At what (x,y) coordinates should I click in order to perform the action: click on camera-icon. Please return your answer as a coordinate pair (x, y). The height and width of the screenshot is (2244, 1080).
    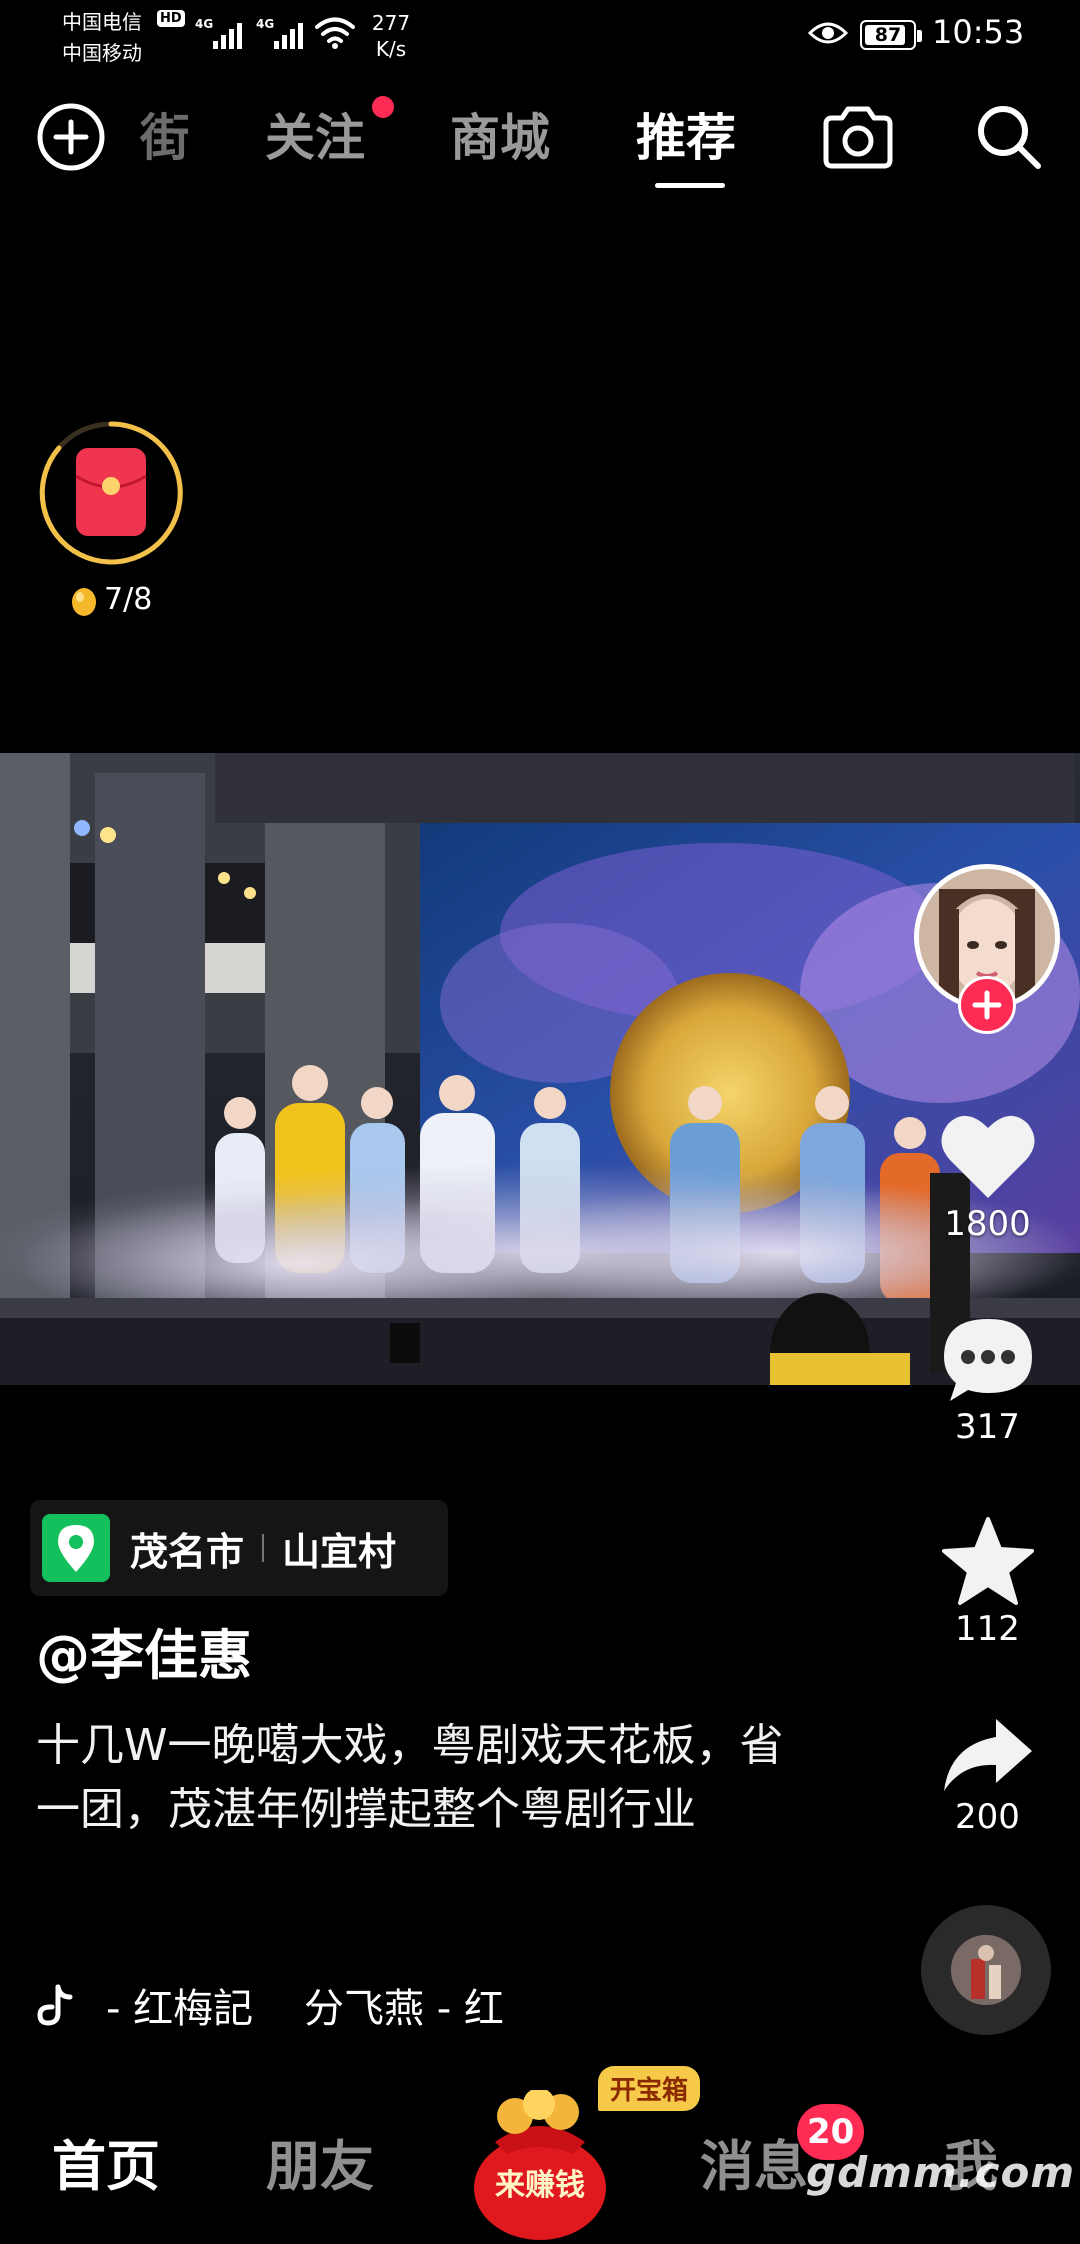
    Looking at the image, I should click on (858, 138).